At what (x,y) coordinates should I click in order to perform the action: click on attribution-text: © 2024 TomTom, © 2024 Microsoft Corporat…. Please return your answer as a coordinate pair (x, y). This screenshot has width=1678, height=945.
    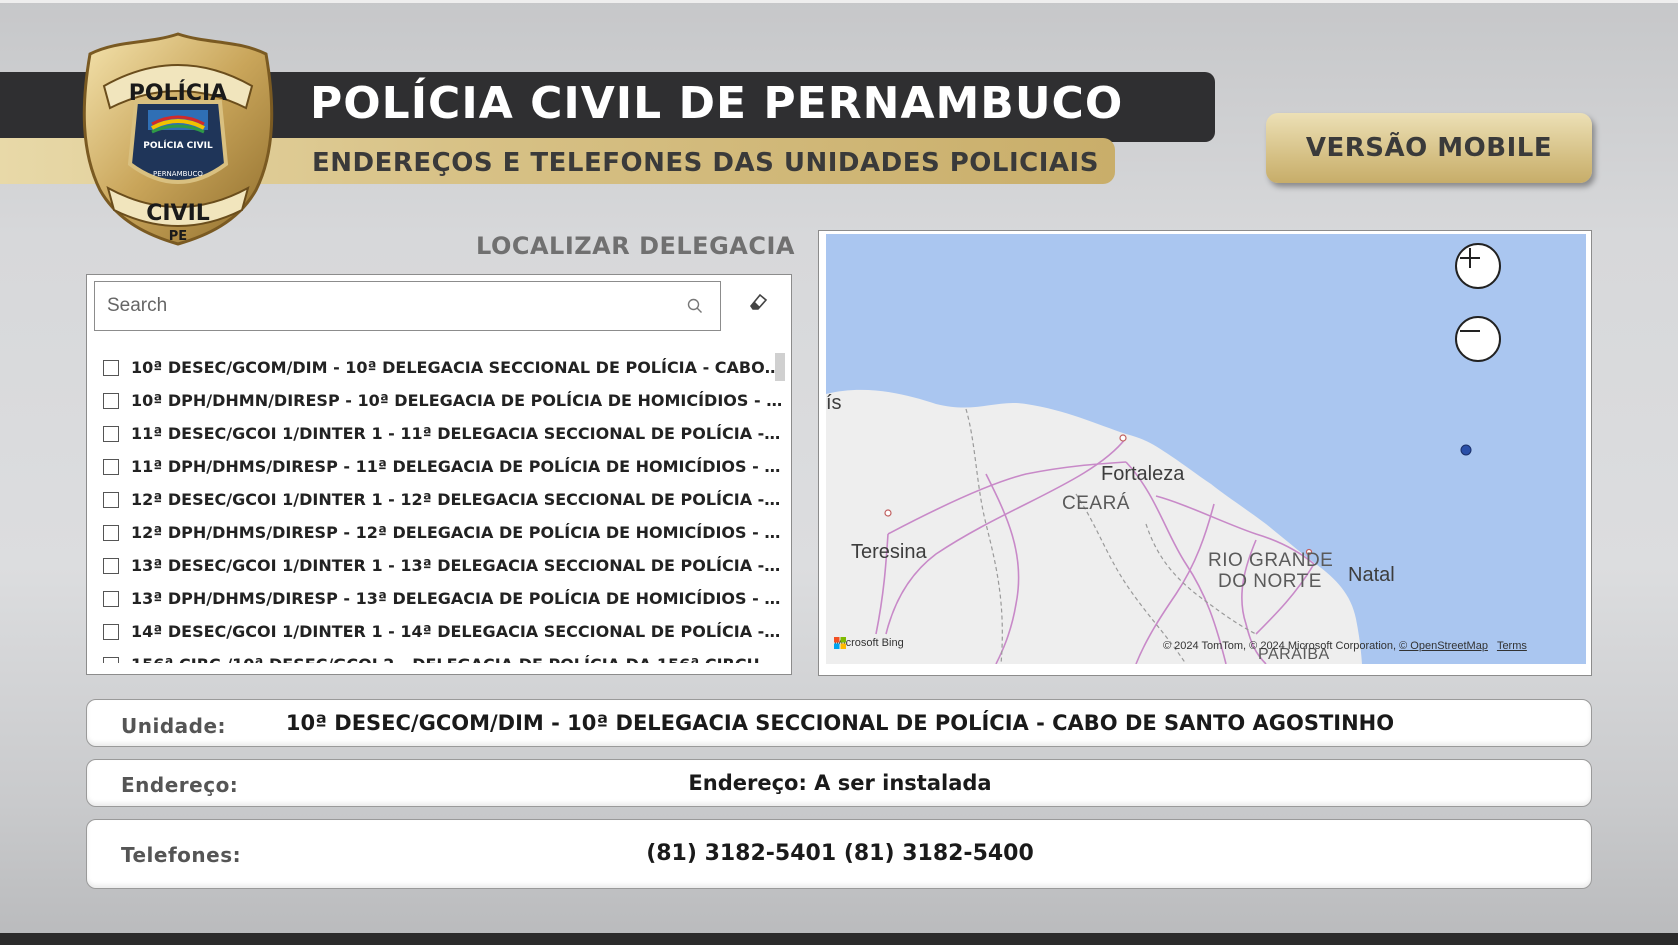
    Looking at the image, I should click on (1280, 646).